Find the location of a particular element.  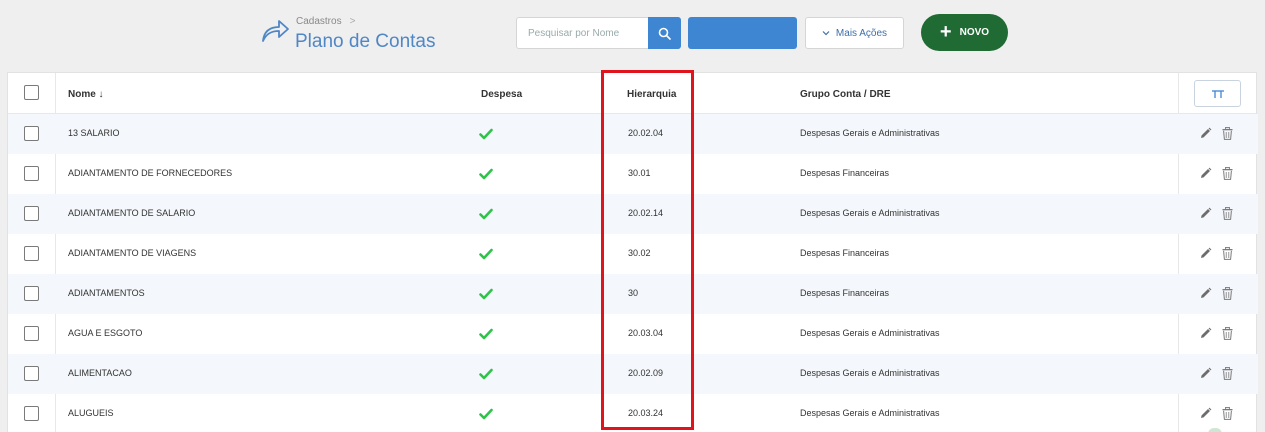

column-header-despesa: Despesa is located at coordinates (501, 94).